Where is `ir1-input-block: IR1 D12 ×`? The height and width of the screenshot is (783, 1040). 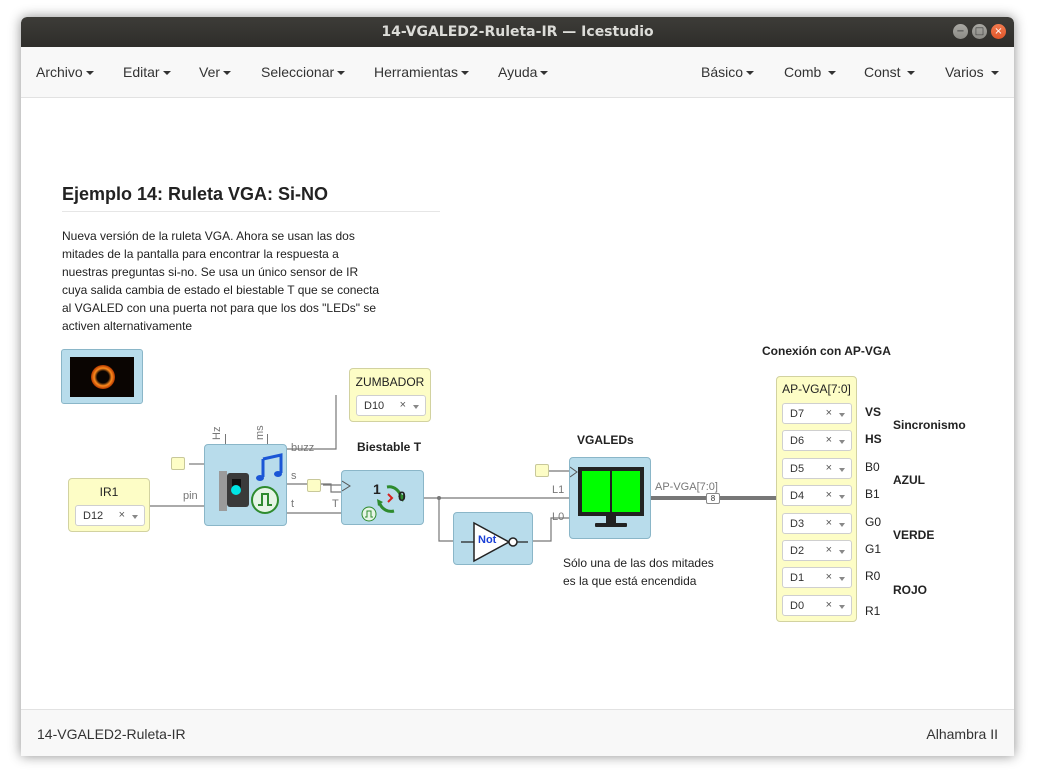 ir1-input-block: IR1 D12 × is located at coordinates (109, 505).